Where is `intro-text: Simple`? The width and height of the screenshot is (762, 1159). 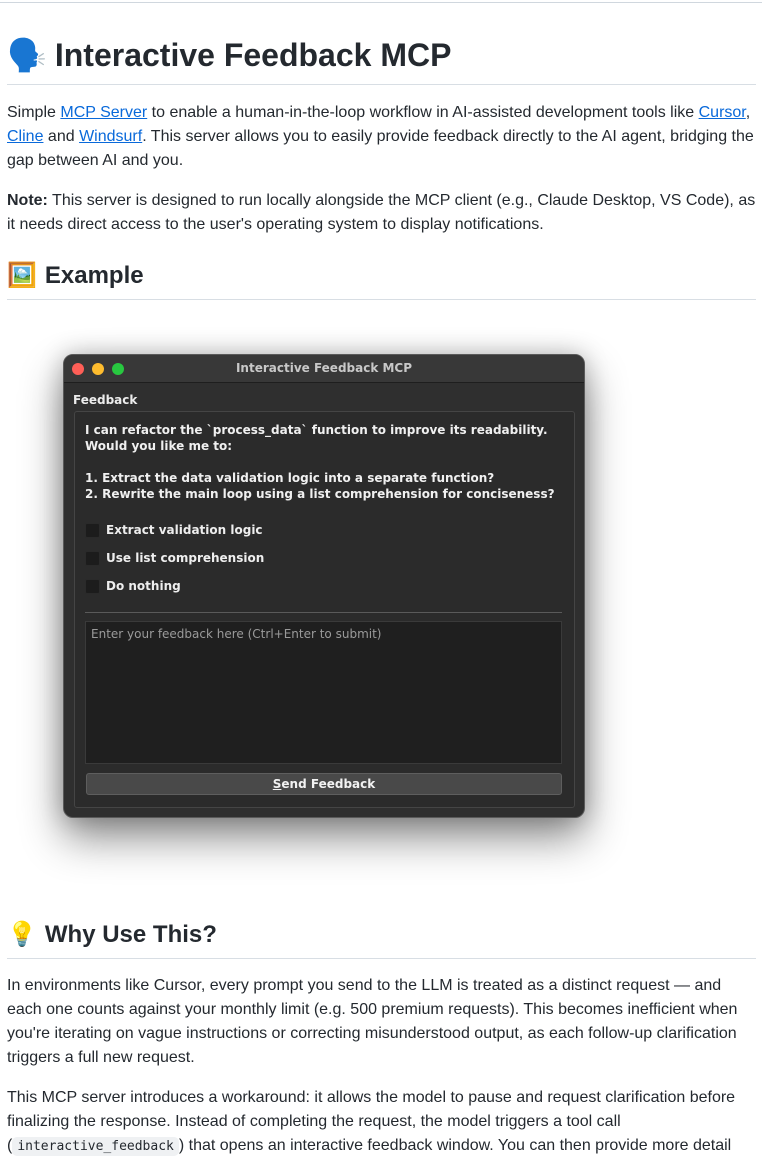
intro-text: Simple is located at coordinates (34, 112).